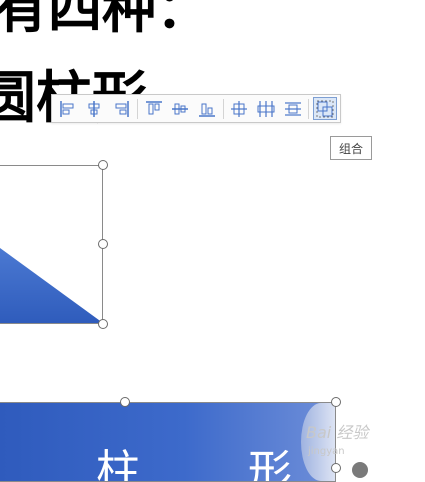 The width and height of the screenshot is (425, 482). I want to click on align-center-icon, so click(94, 108).